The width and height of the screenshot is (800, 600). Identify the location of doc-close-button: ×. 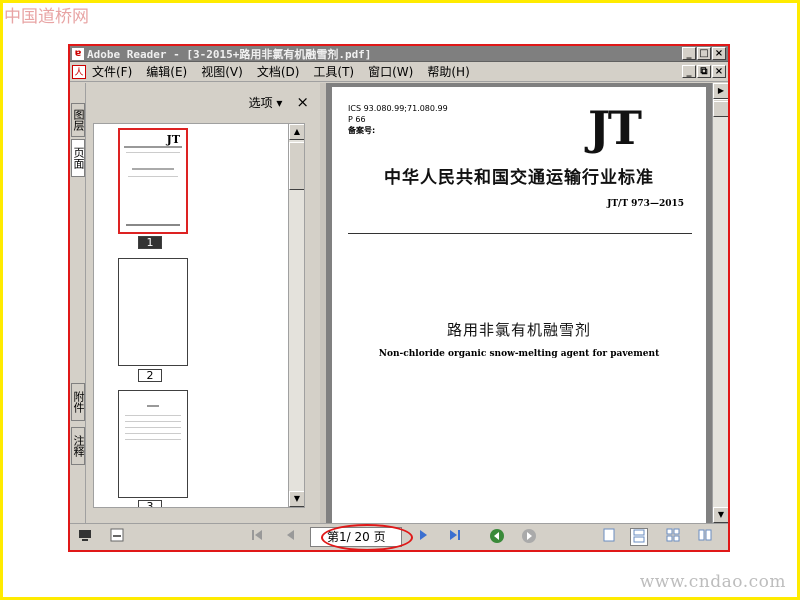
(719, 71).